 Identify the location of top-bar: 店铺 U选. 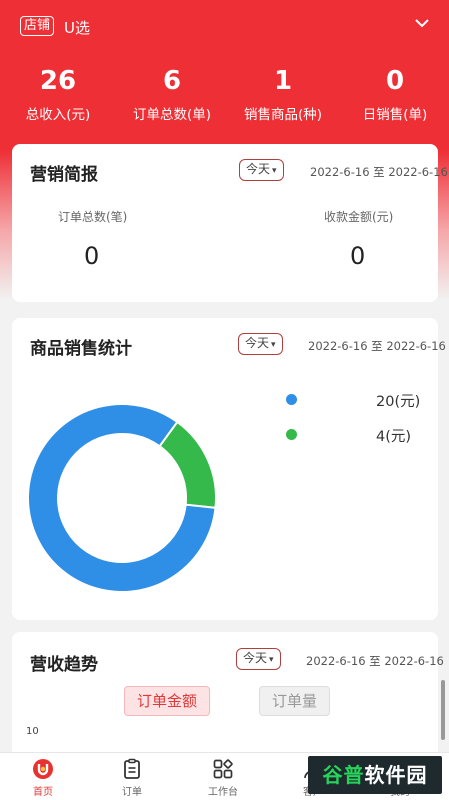
(224, 27).